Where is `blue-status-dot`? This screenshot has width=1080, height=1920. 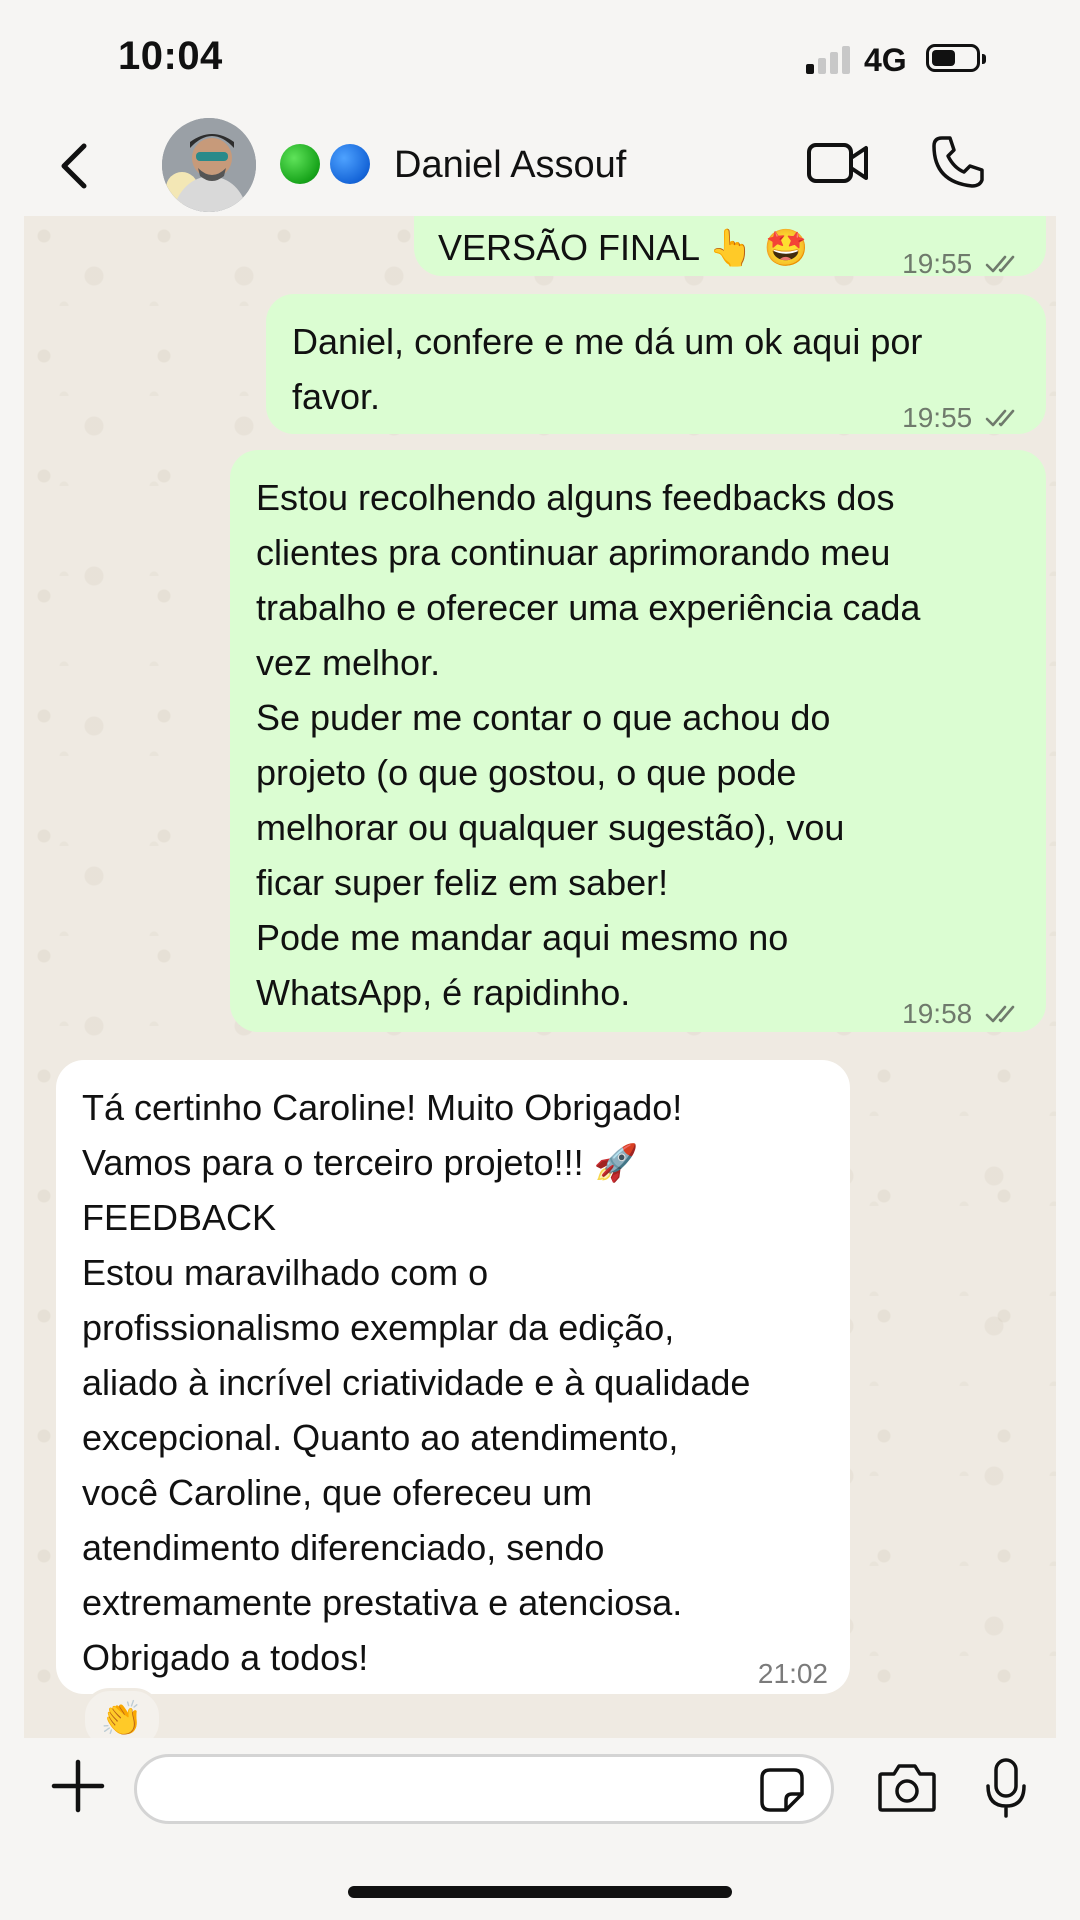
blue-status-dot is located at coordinates (350, 164).